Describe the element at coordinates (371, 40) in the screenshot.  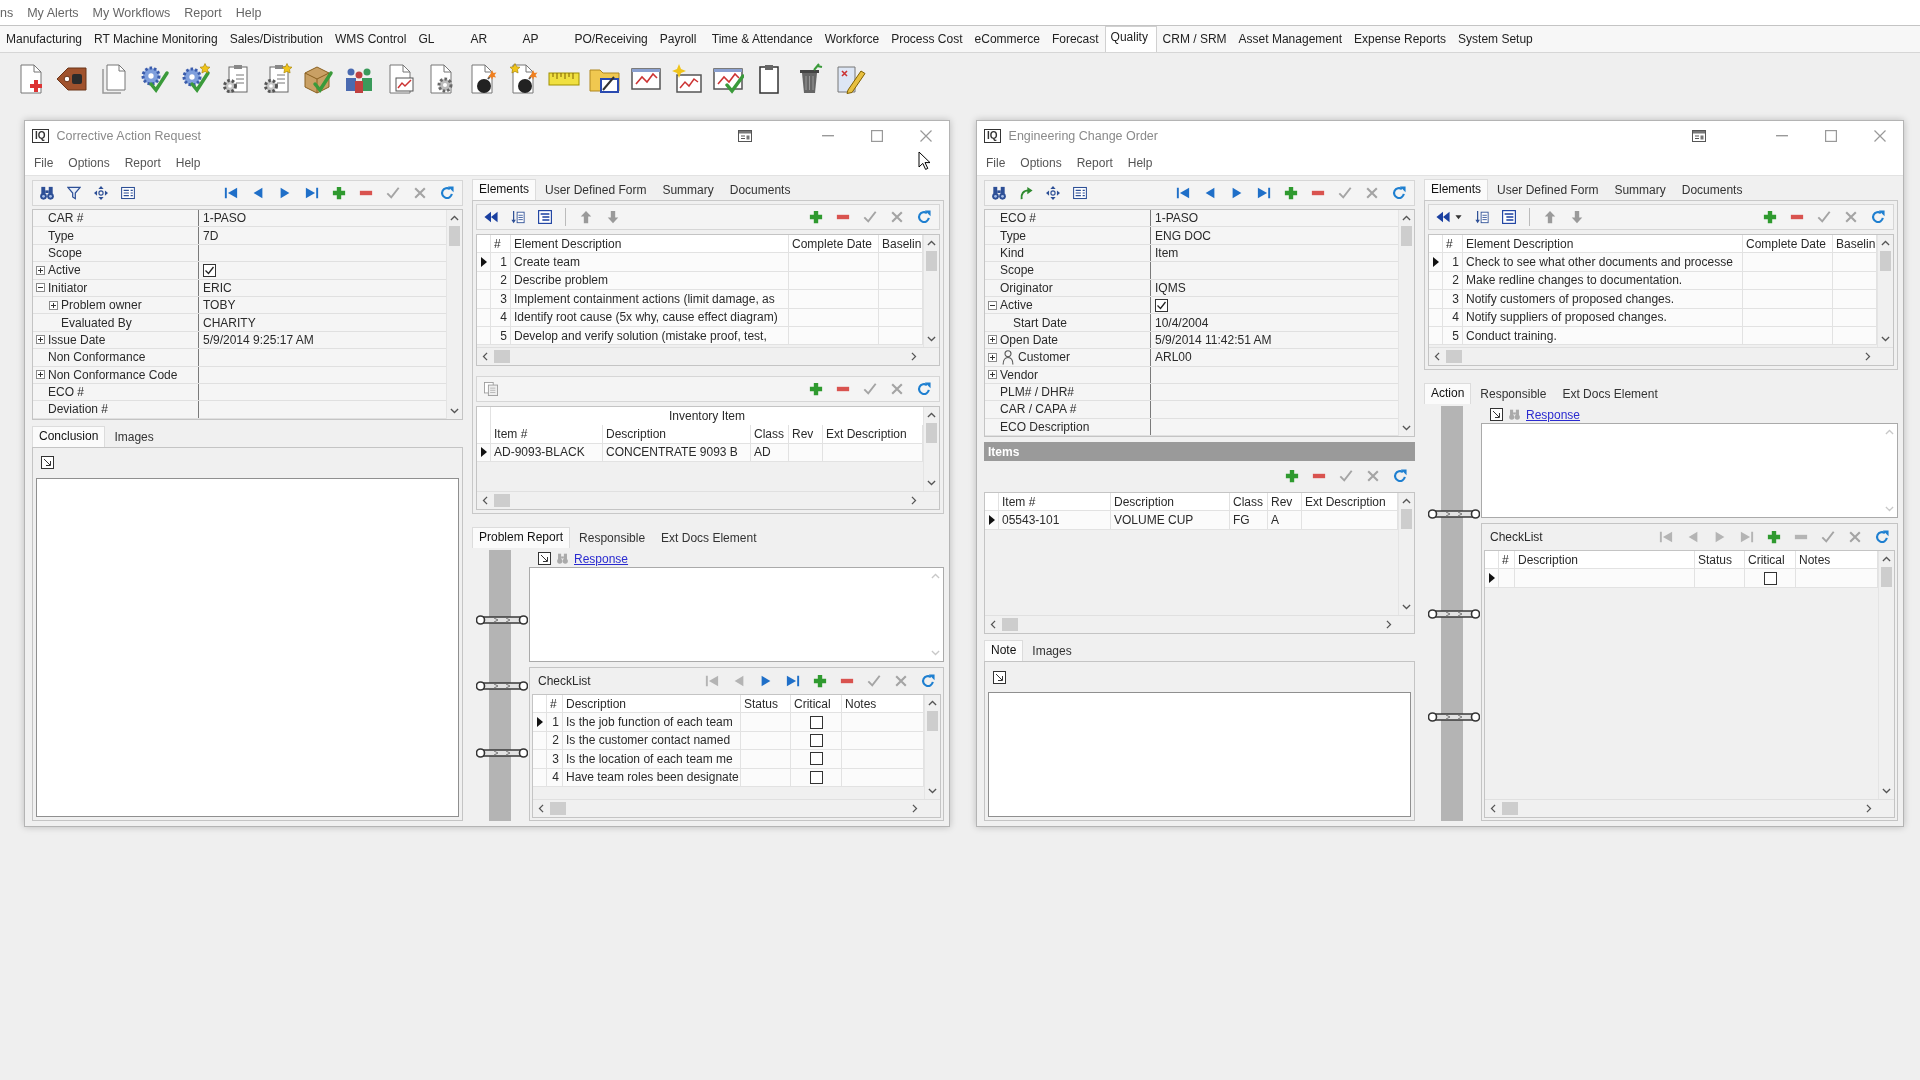
I see `module-tab: WMS Control` at that location.